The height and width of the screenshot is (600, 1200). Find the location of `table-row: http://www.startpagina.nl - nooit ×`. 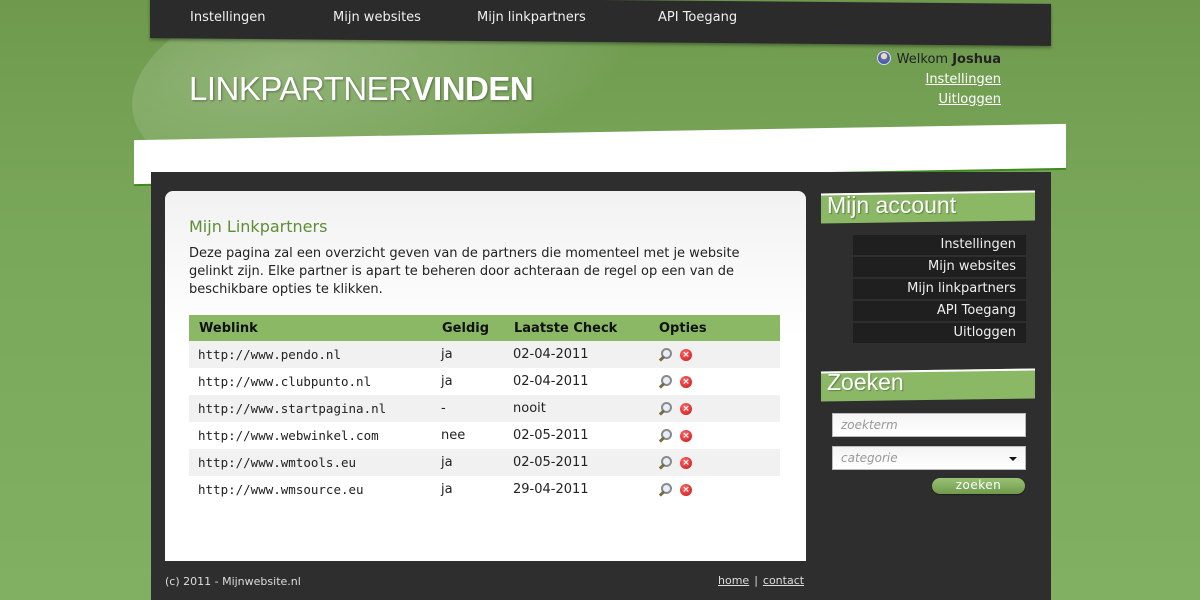

table-row: http://www.startpagina.nl - nooit × is located at coordinates (484, 408).